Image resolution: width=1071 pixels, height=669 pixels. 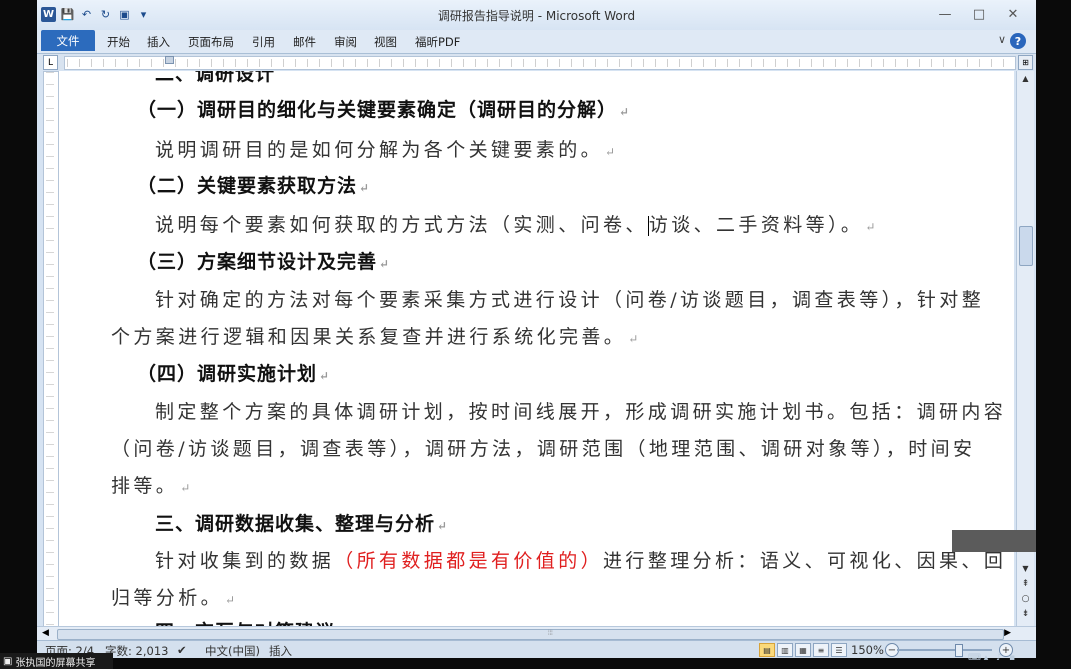 I want to click on h-scroll-thumb: ⦙⦙⦙, so click(x=530, y=634).